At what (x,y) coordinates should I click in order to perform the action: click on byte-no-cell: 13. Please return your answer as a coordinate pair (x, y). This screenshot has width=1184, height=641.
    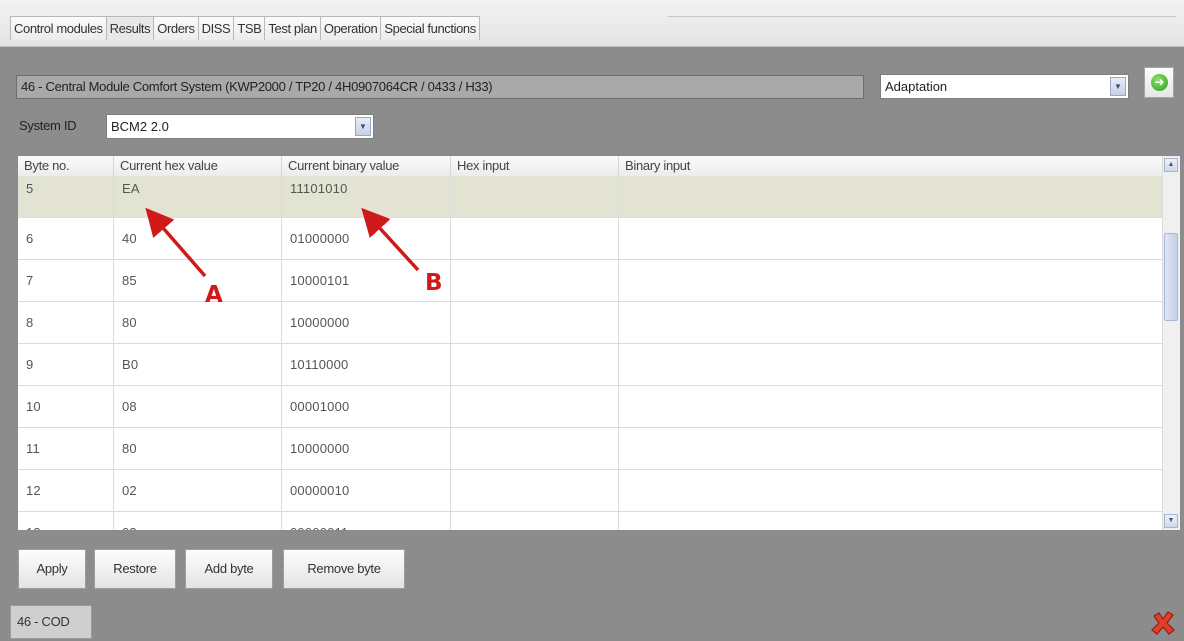
    Looking at the image, I should click on (66, 521).